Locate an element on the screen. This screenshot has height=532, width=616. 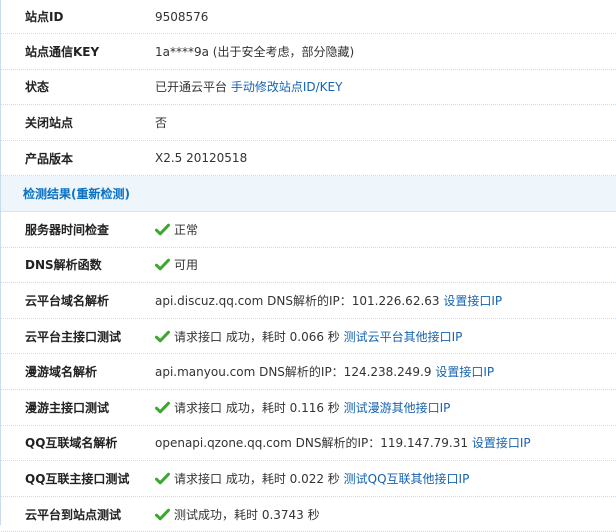
check-row: QQ互联主接口测试 请求接口 成功，耗时 0.022 秒 测试QQ互联其他接口IP is located at coordinates (308, 479).